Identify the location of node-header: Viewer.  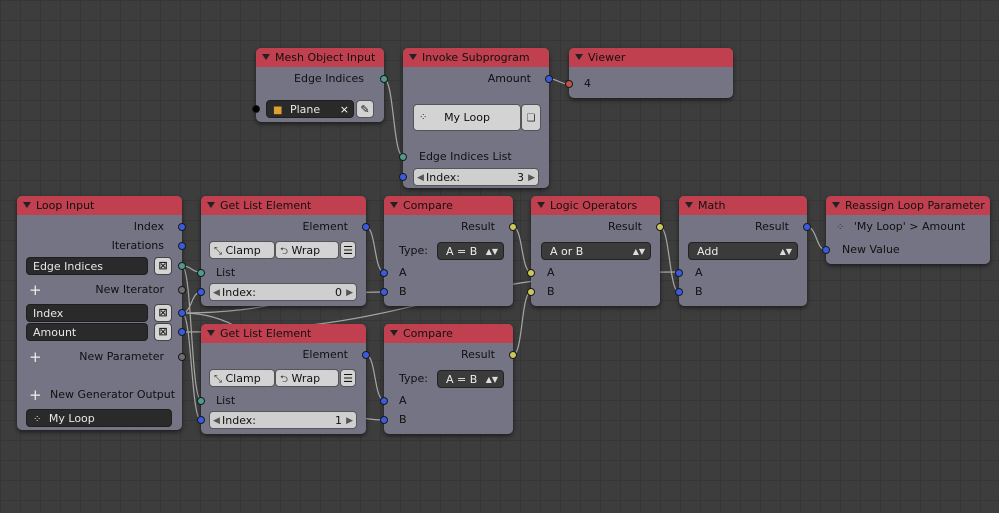
(651, 57).